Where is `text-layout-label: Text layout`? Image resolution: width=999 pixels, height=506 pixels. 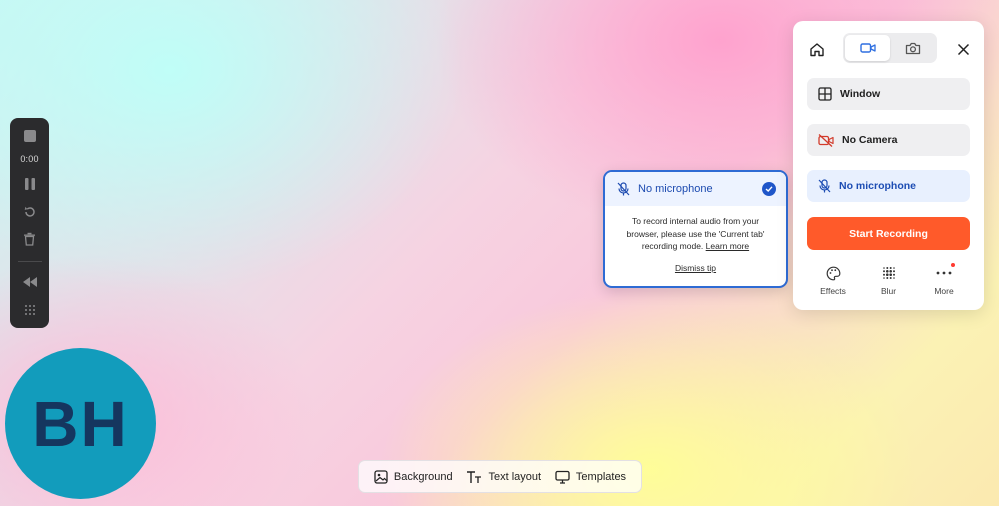
text-layout-label: Text layout is located at coordinates (515, 476).